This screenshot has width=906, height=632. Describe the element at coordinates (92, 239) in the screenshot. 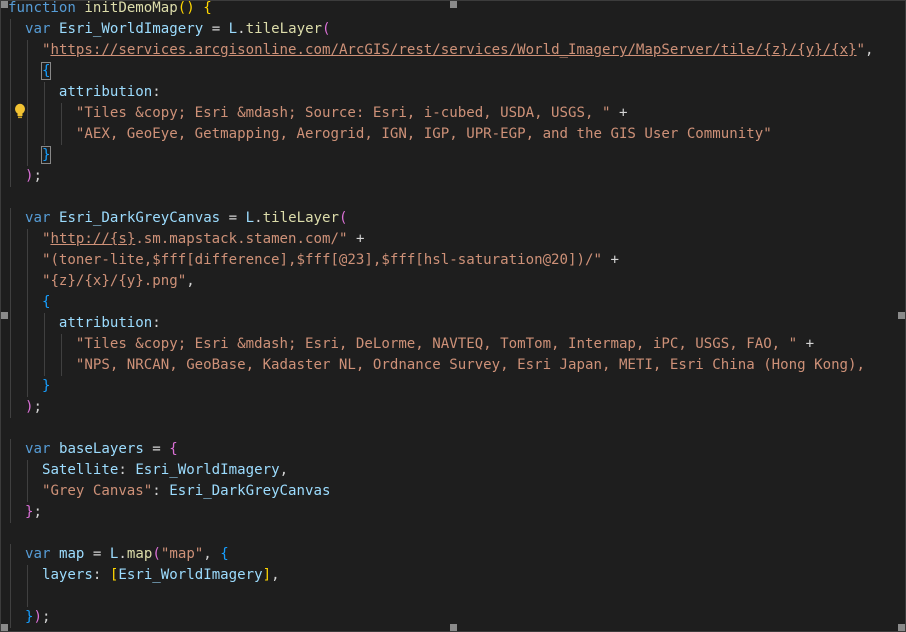

I see `url-link: http://{s}` at that location.